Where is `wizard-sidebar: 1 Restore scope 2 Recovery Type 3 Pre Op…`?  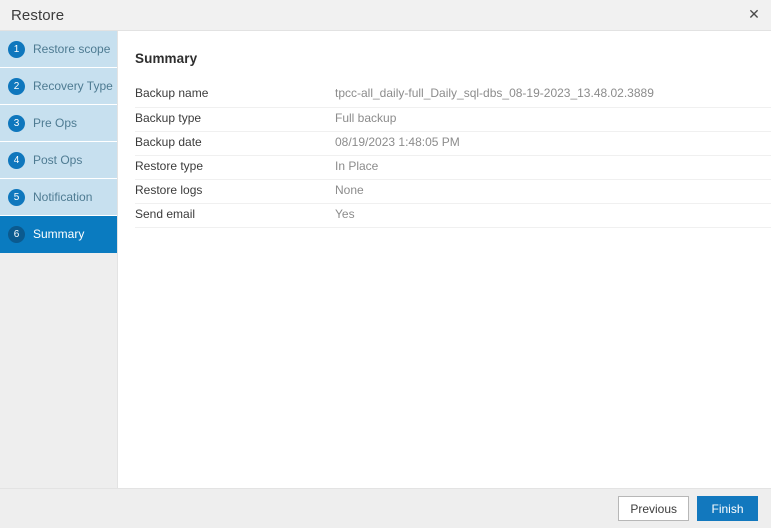 wizard-sidebar: 1 Restore scope 2 Recovery Type 3 Pre Op… is located at coordinates (59, 259).